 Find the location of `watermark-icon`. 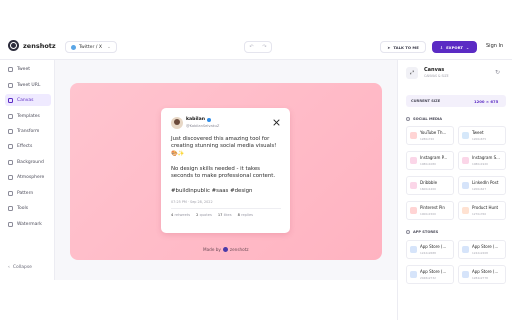

watermark-icon is located at coordinates (10, 224).